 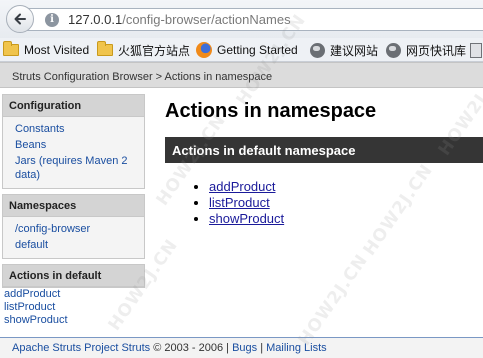 I want to click on sidebar-link-default: default, so click(x=76, y=245).